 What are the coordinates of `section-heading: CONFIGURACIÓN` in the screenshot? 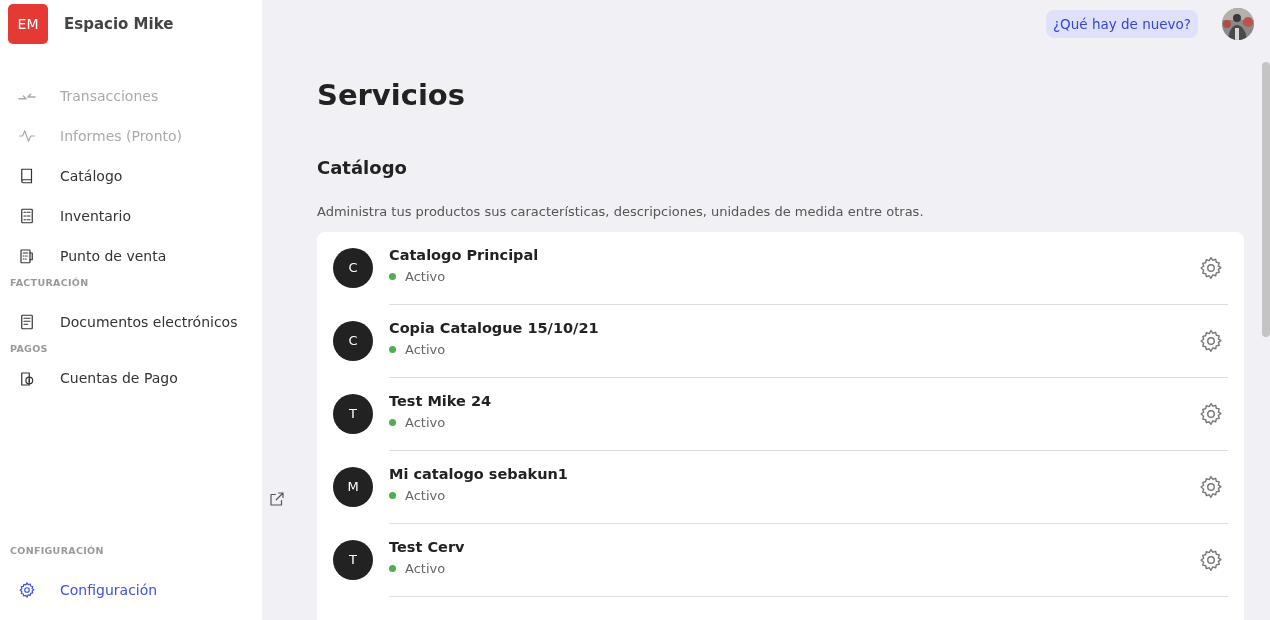 It's located at (57, 550).